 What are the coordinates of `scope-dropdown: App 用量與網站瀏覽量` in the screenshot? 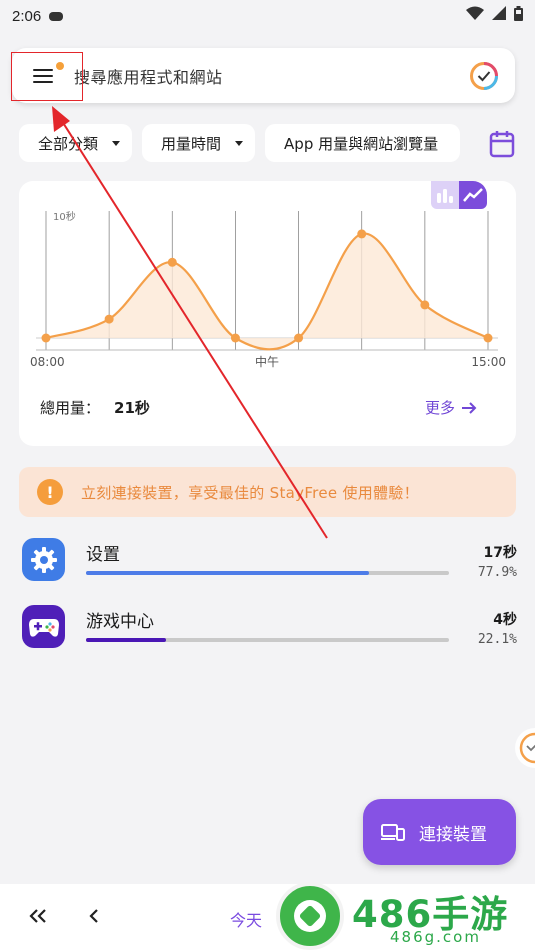 It's located at (363, 143).